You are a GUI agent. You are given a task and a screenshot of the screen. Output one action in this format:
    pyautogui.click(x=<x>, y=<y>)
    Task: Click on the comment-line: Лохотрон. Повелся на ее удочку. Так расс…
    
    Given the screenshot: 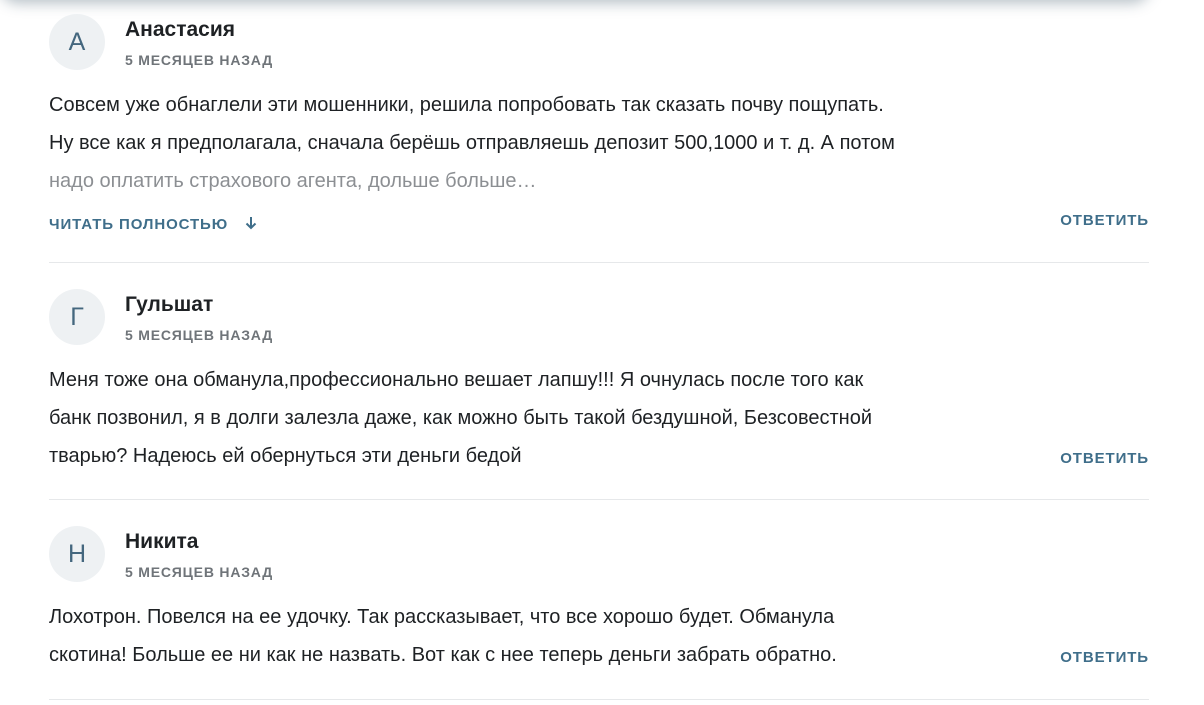 What is the action you would take?
    pyautogui.click(x=442, y=617)
    